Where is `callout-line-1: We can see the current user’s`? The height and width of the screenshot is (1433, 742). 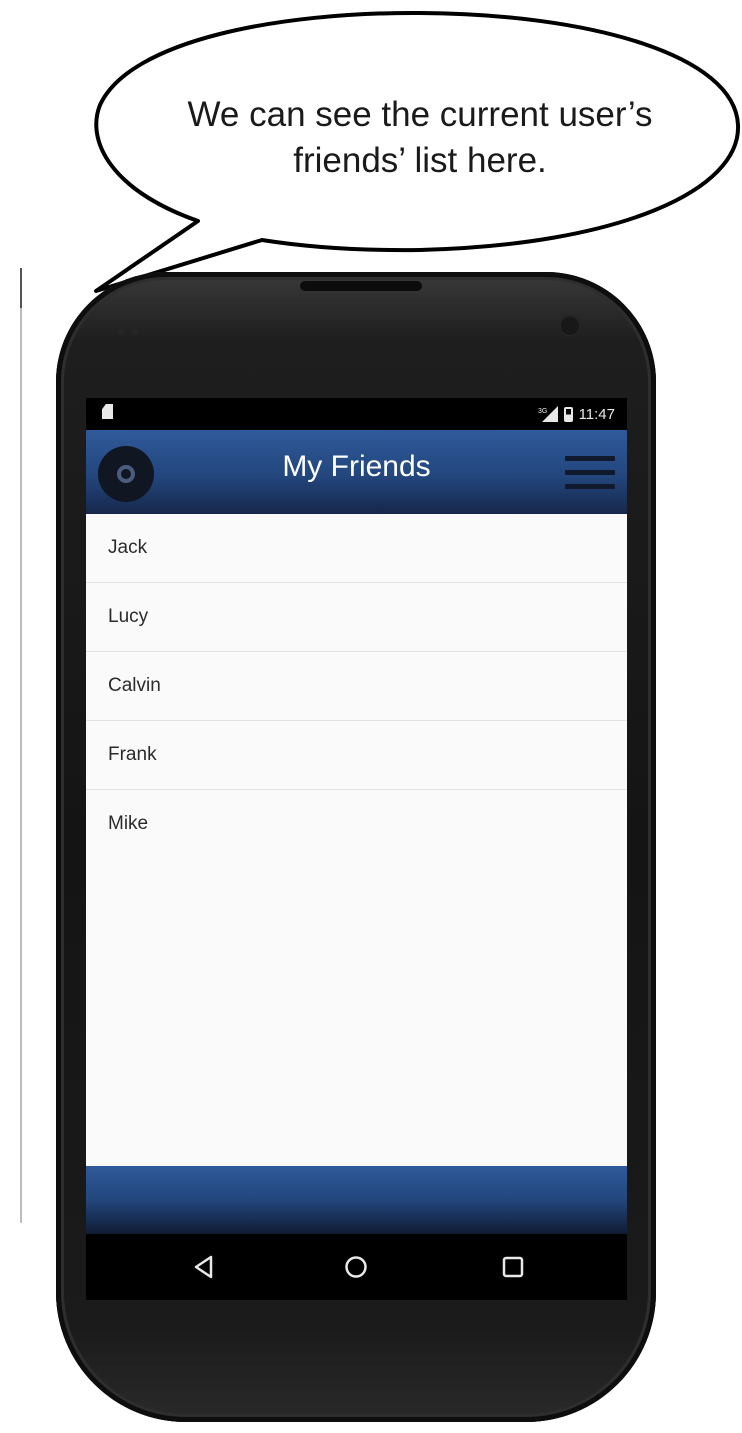
callout-line-1: We can see the current user’s is located at coordinates (420, 114).